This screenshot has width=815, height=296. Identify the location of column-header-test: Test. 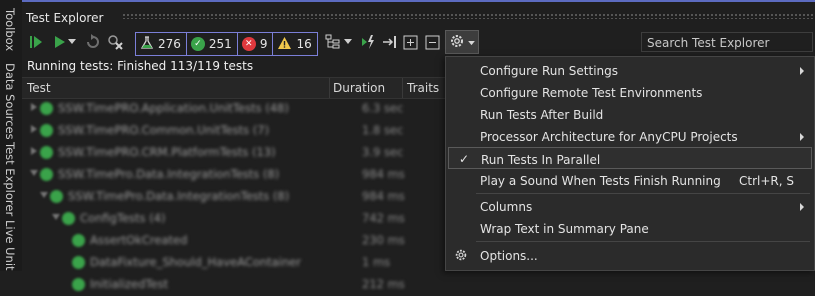
(39, 88).